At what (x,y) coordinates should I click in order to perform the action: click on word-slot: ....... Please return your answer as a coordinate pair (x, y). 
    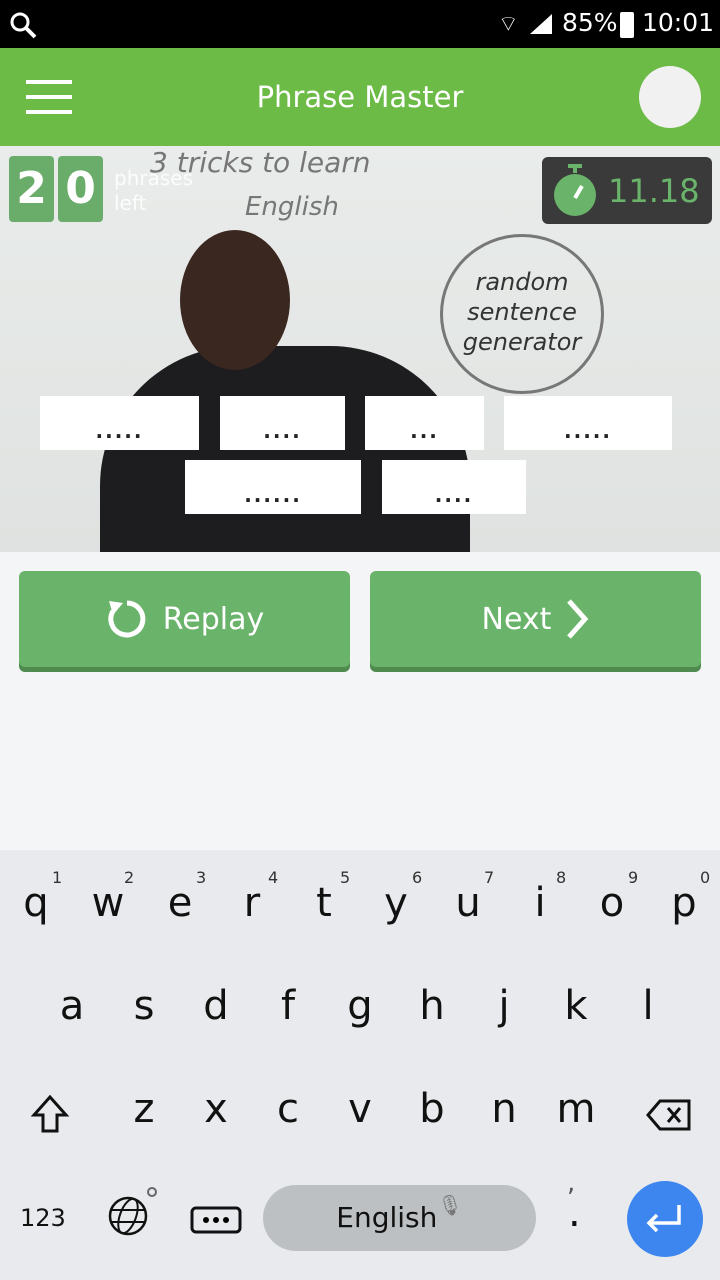
    Looking at the image, I should click on (273, 487).